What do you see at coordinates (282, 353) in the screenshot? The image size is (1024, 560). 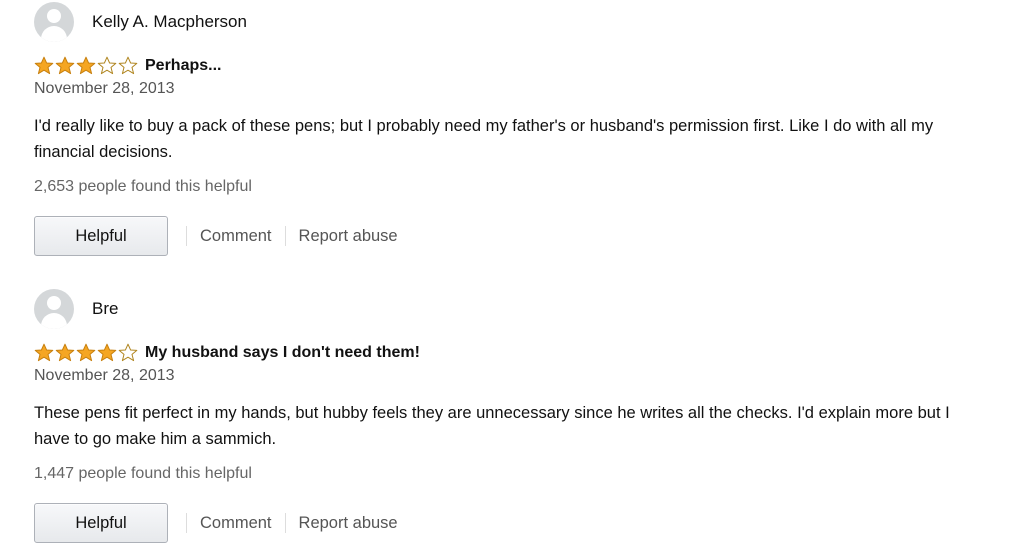 I see `review-title: My husband says I don't need them!` at bounding box center [282, 353].